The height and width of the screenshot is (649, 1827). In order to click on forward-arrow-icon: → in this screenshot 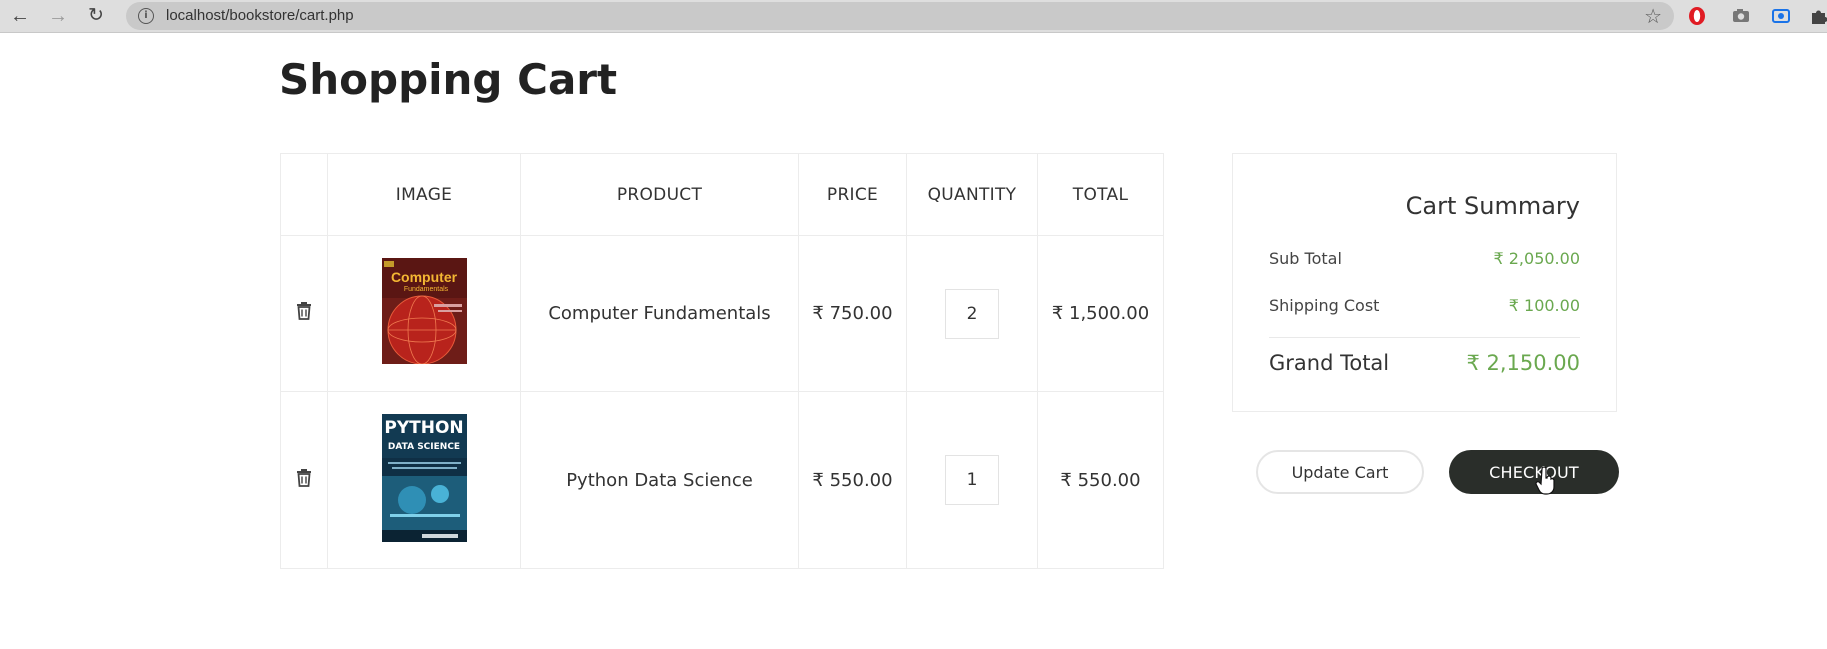, I will do `click(58, 16)`.